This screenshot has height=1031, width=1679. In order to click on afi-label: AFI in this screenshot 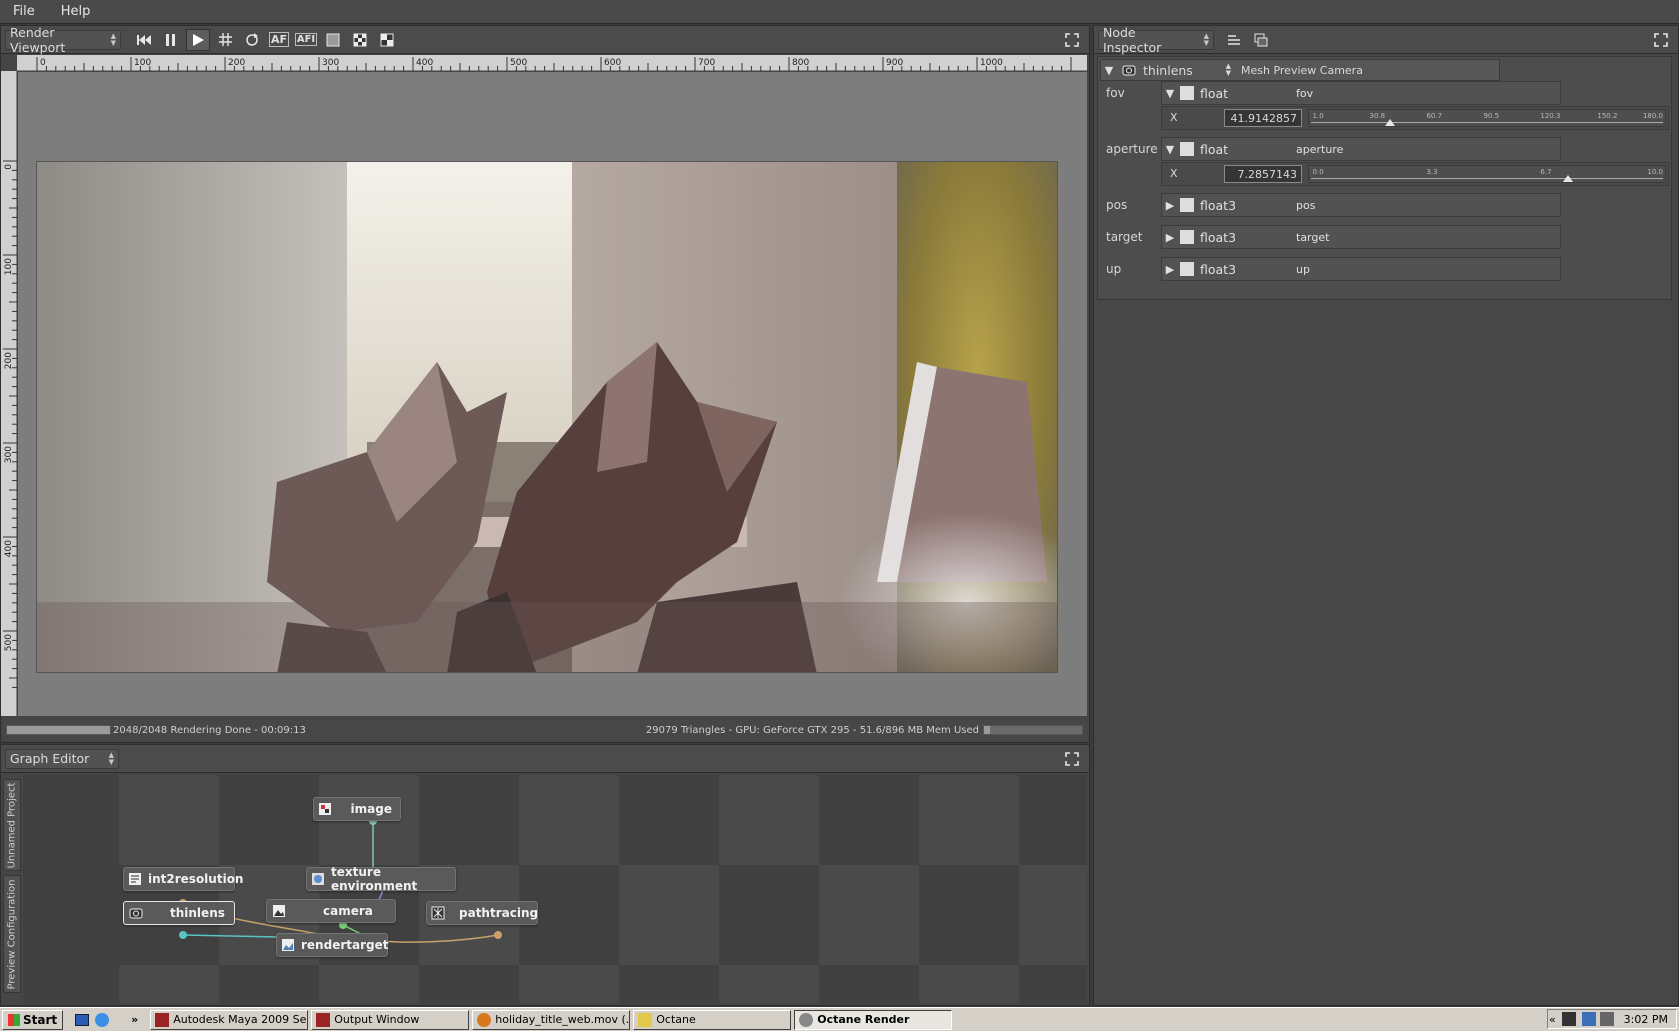, I will do `click(306, 39)`.